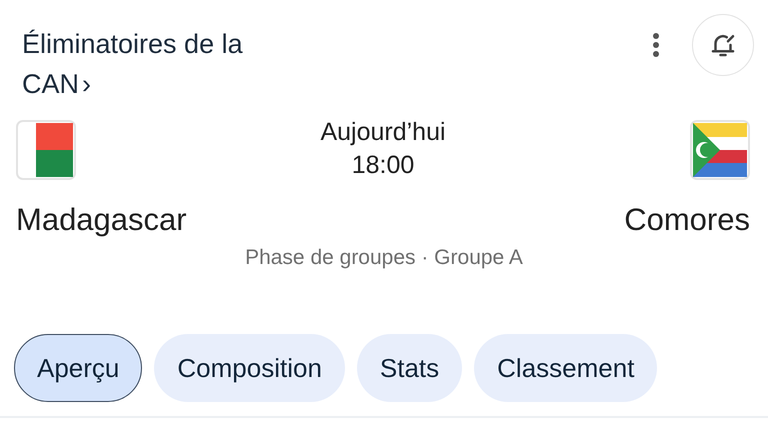 The image size is (768, 440). What do you see at coordinates (78, 368) in the screenshot?
I see `tab: Aperçu` at bounding box center [78, 368].